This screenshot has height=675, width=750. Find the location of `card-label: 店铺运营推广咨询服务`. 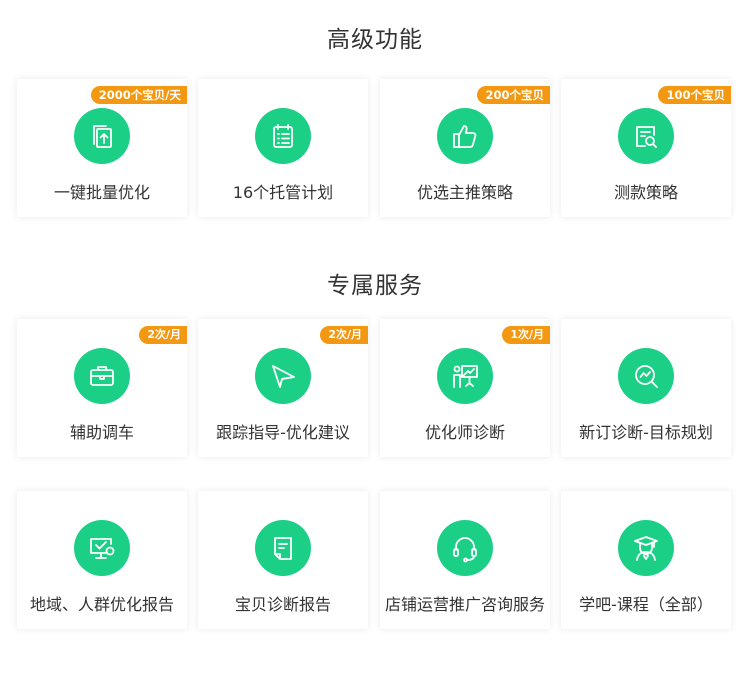

card-label: 店铺运营推广咨询服务 is located at coordinates (464, 604).